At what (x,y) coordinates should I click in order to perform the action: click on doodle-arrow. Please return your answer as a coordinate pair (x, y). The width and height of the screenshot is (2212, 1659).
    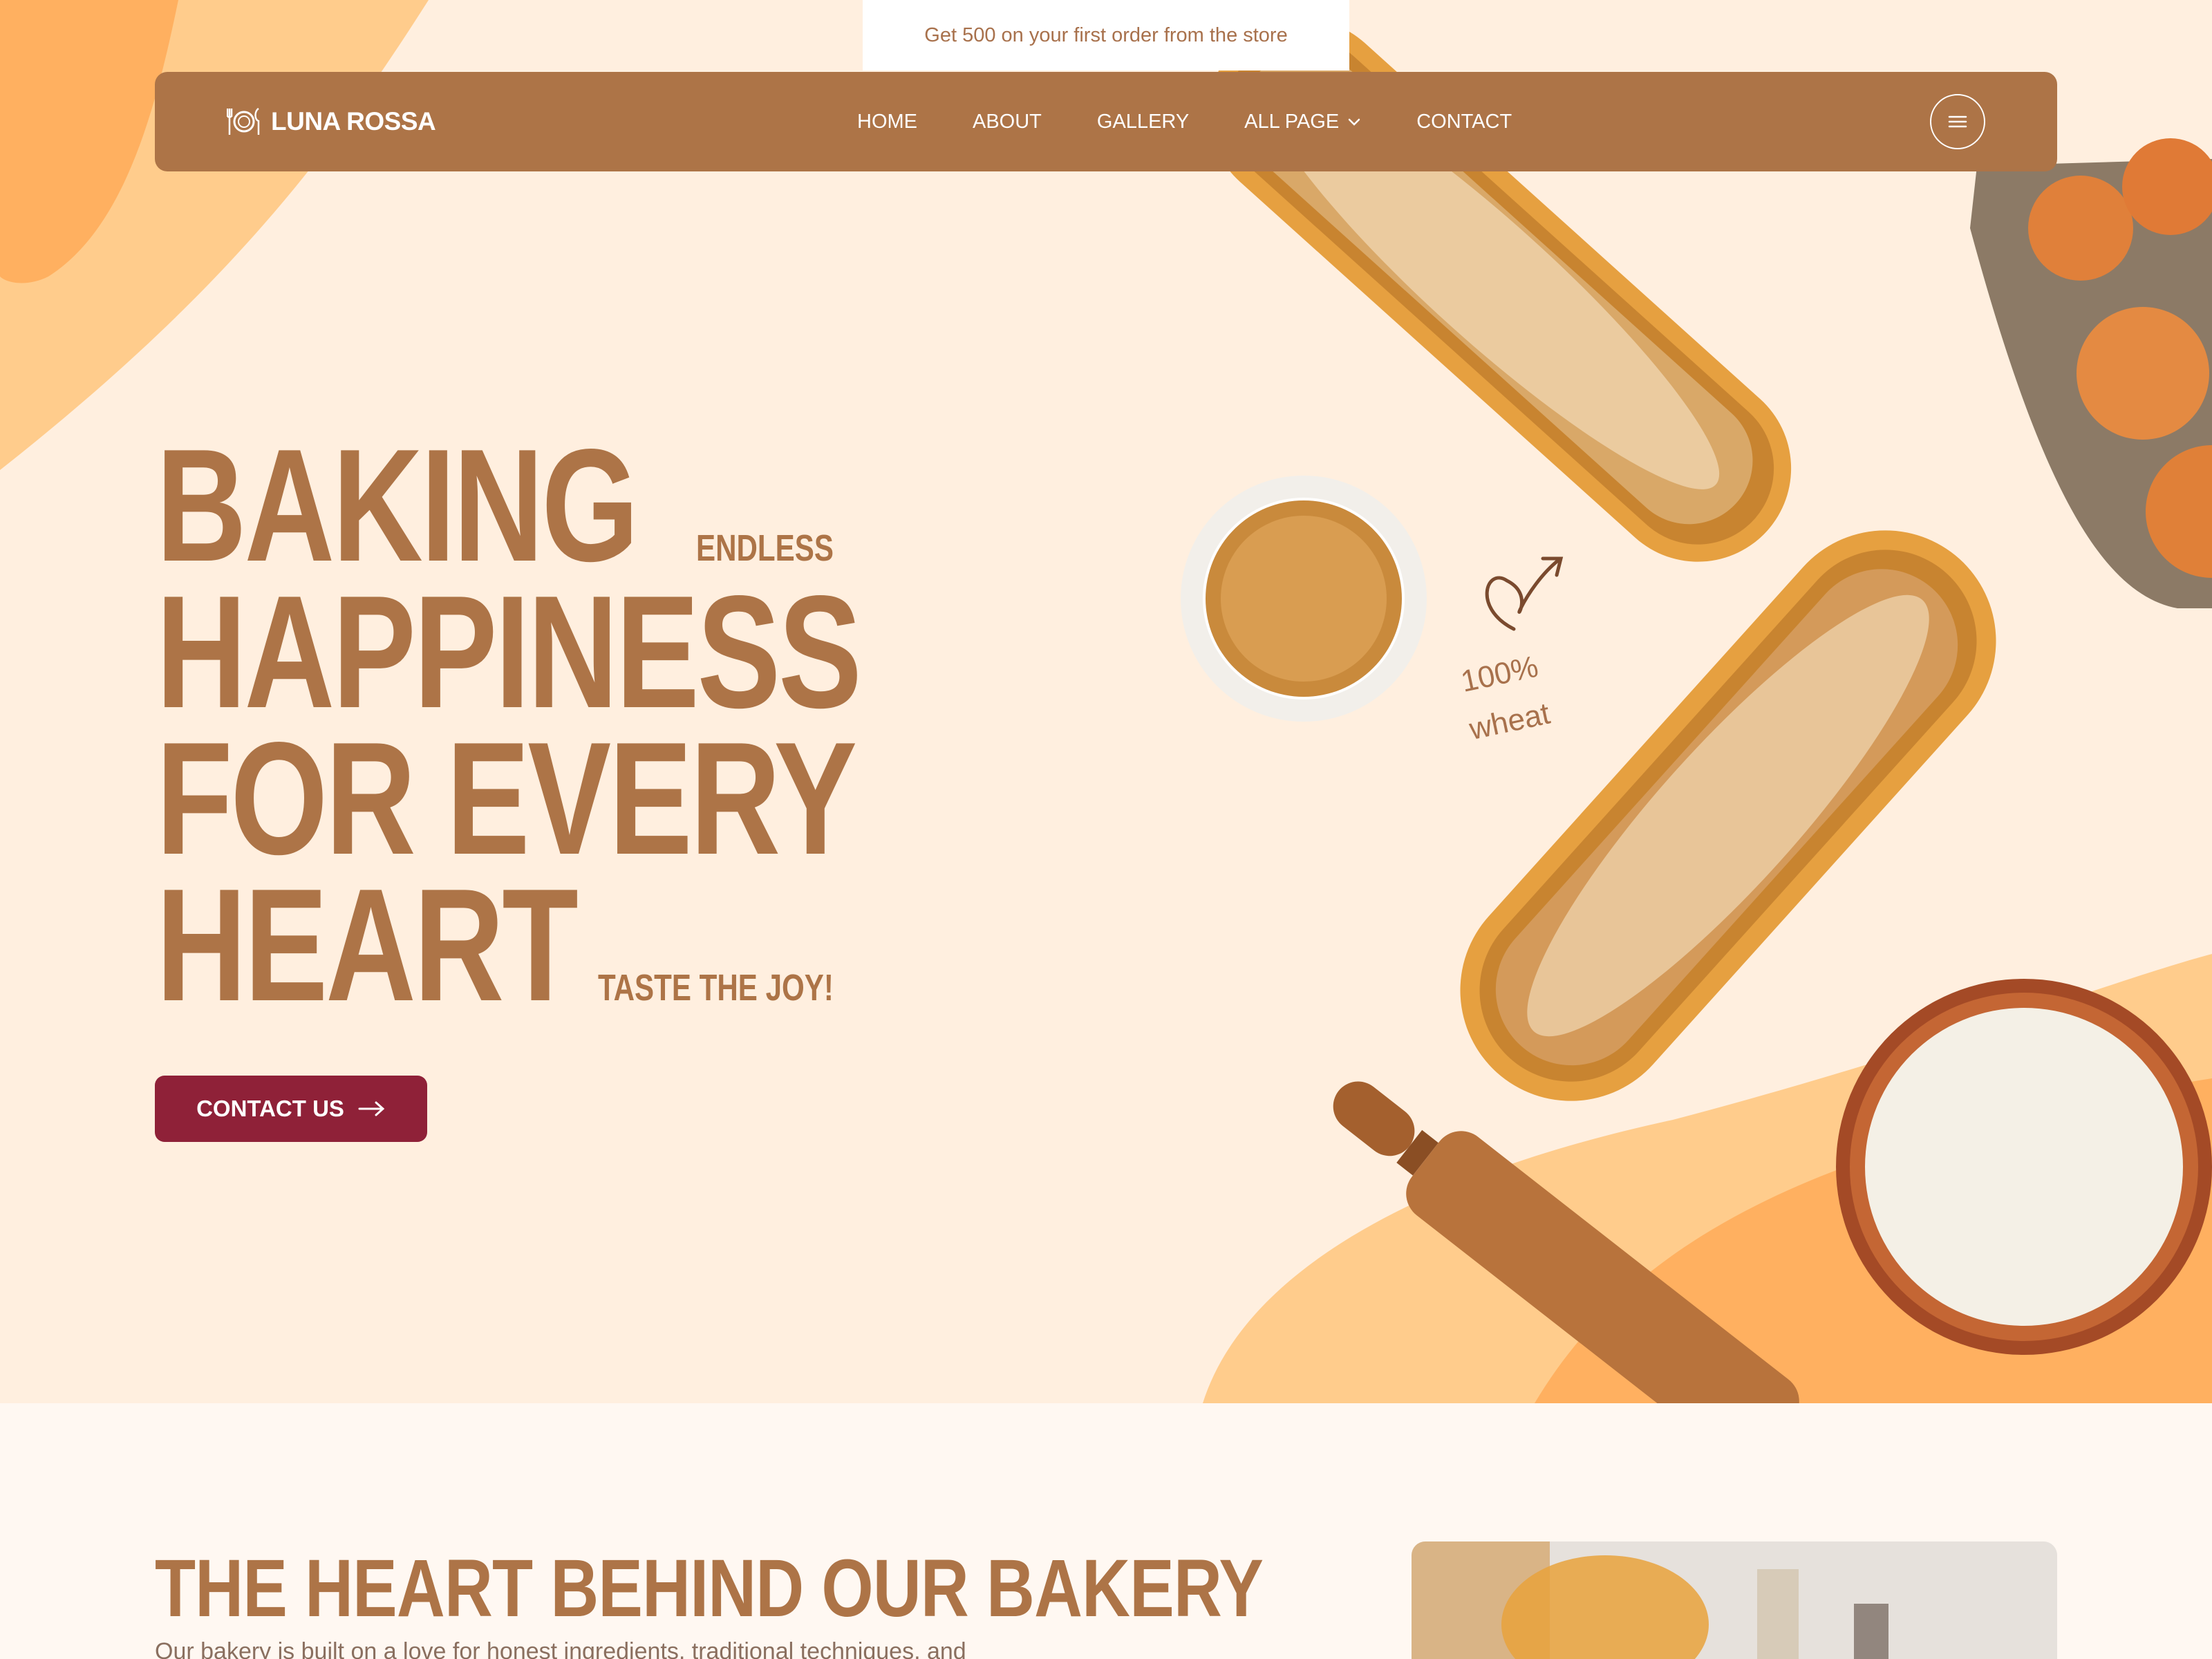
    Looking at the image, I should click on (1523, 595).